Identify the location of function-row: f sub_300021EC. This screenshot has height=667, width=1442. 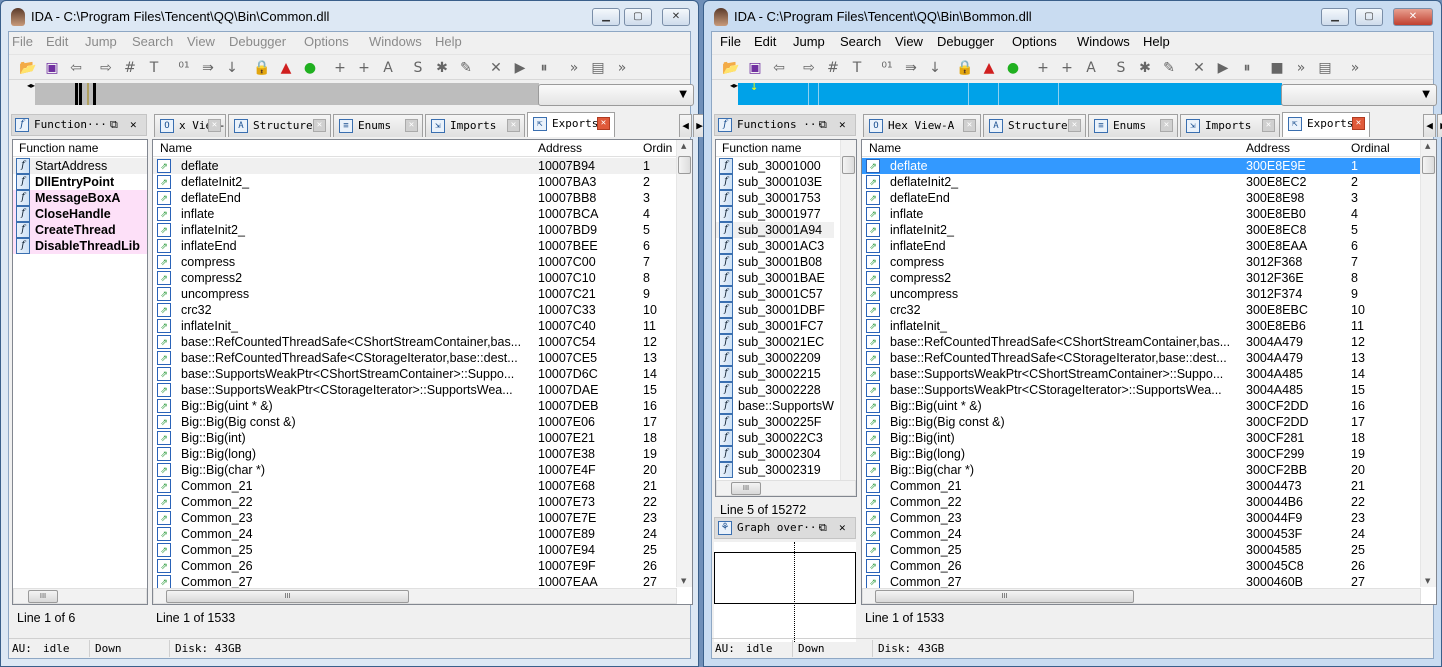
(775, 342).